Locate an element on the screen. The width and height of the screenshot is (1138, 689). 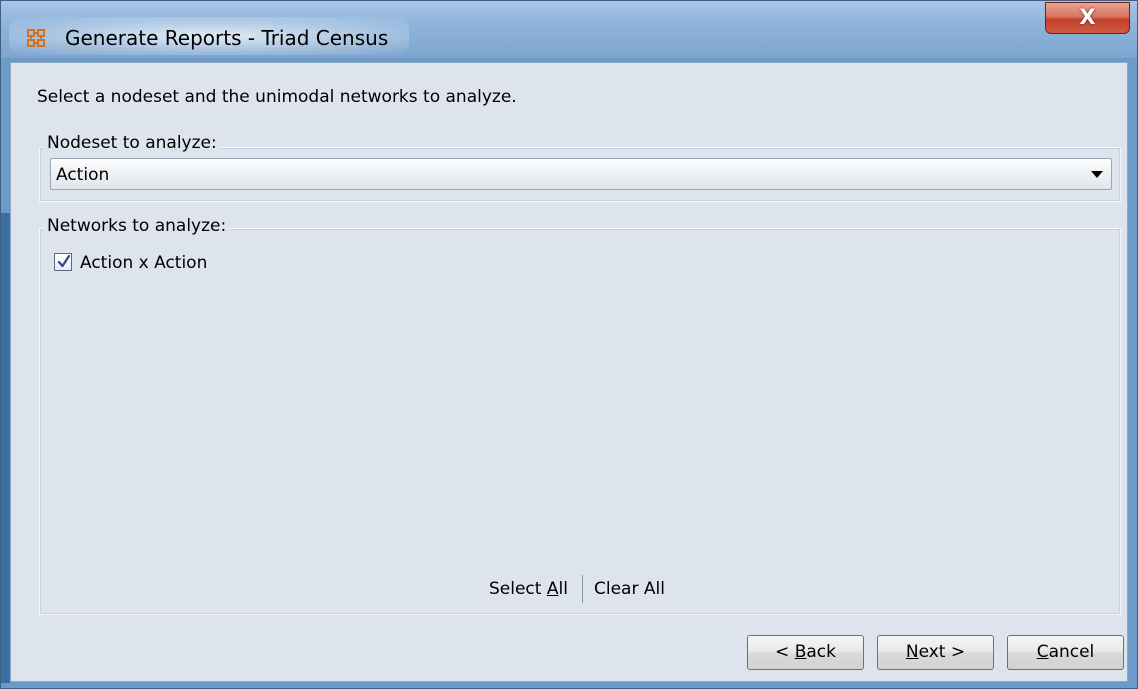
select-all-text-post: ll is located at coordinates (563, 589).